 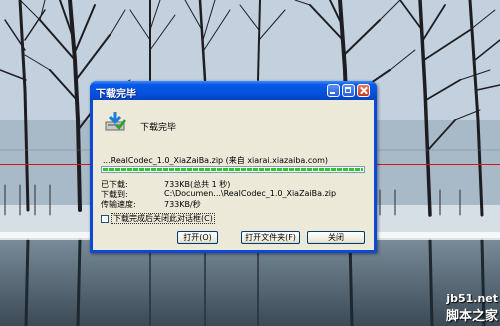 I want to click on progress-bar, so click(x=233, y=169).